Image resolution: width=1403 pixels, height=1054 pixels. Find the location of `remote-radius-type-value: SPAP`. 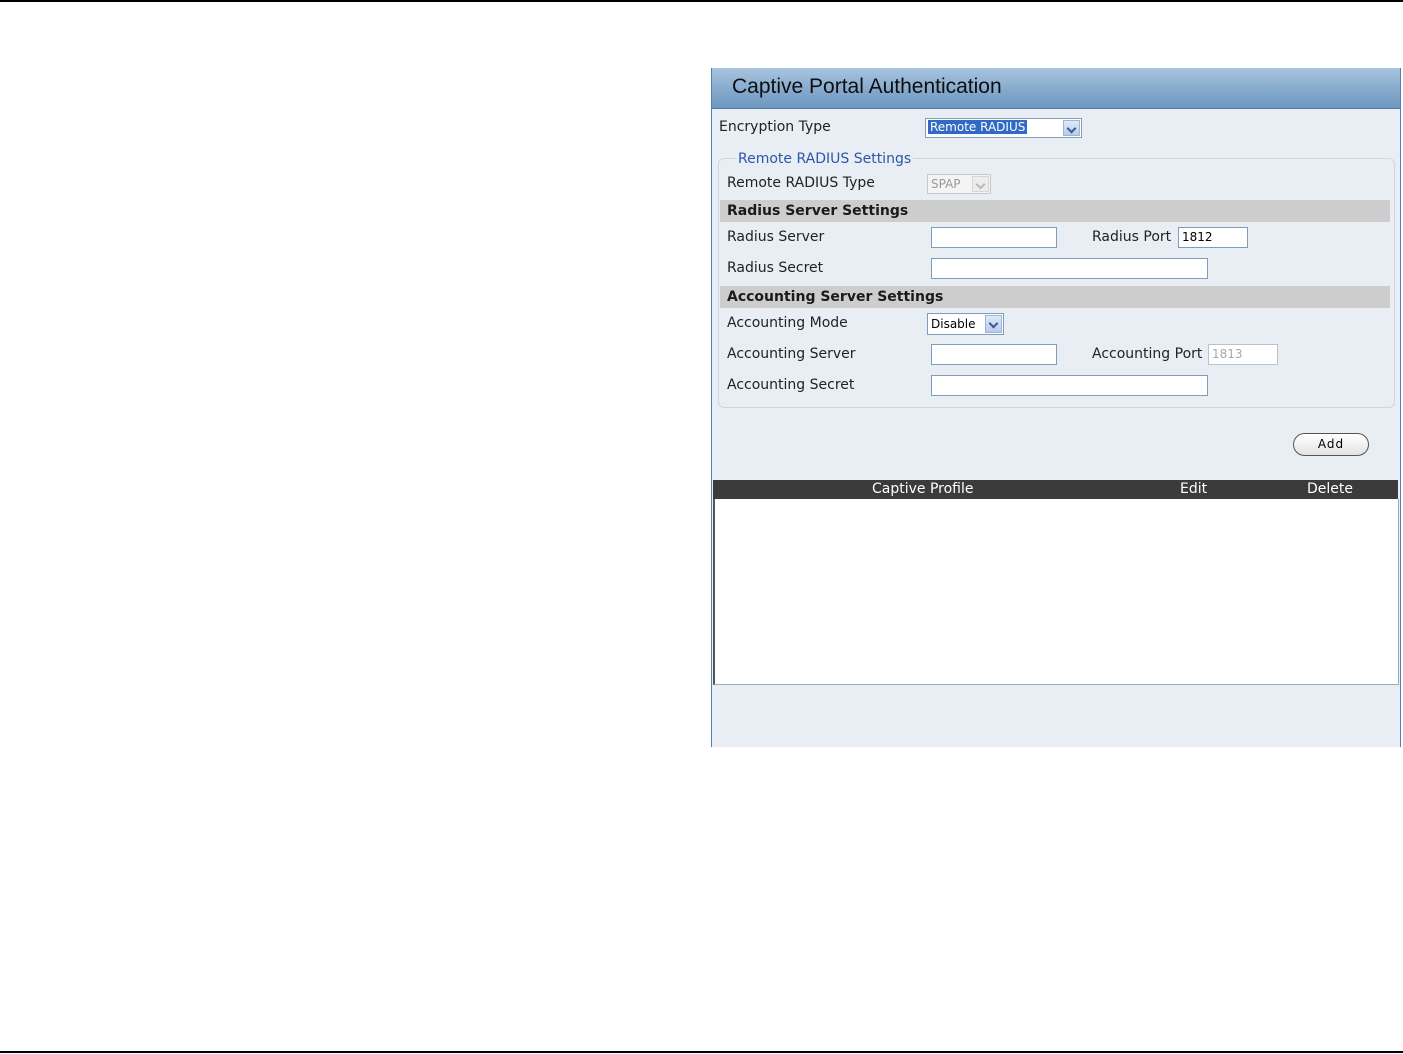

remote-radius-type-value: SPAP is located at coordinates (946, 184).